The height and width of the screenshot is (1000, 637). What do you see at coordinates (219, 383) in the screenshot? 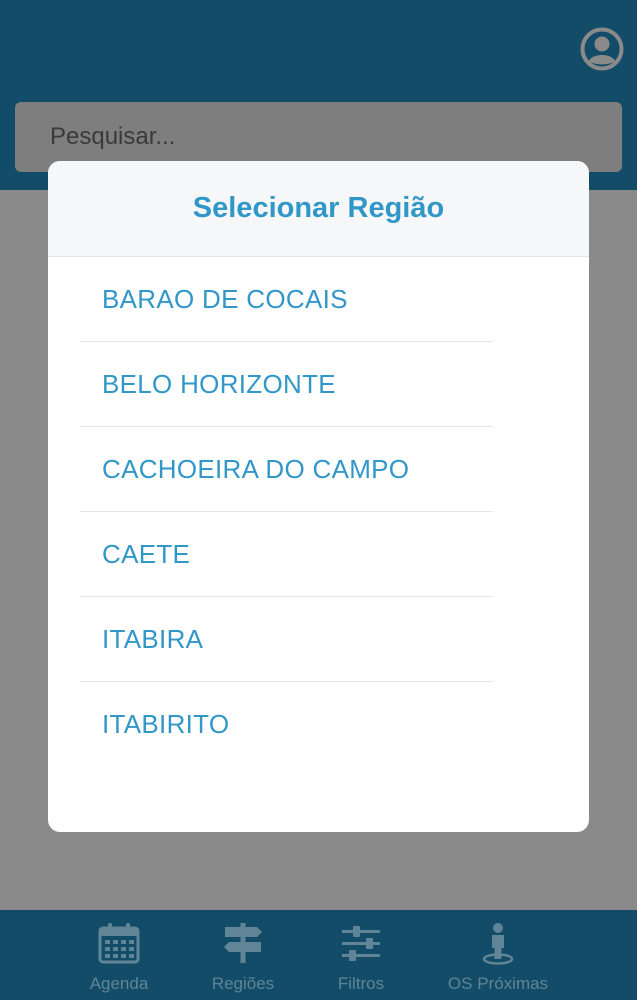
I see `region-option-label: BELO HORIZONTE` at bounding box center [219, 383].